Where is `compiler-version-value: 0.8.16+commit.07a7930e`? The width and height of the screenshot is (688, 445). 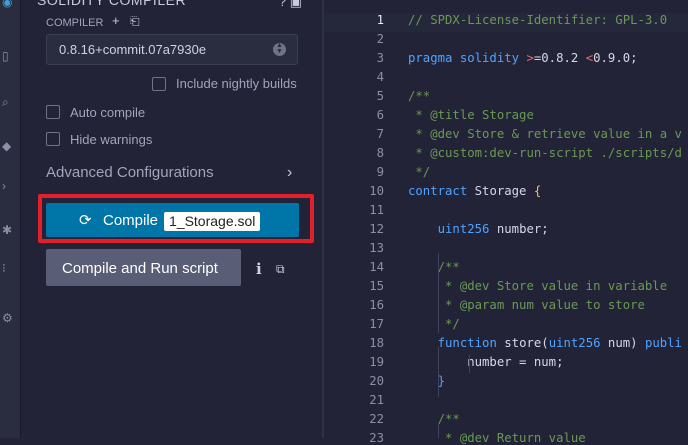
compiler-version-value: 0.8.16+commit.07a7930e is located at coordinates (133, 49).